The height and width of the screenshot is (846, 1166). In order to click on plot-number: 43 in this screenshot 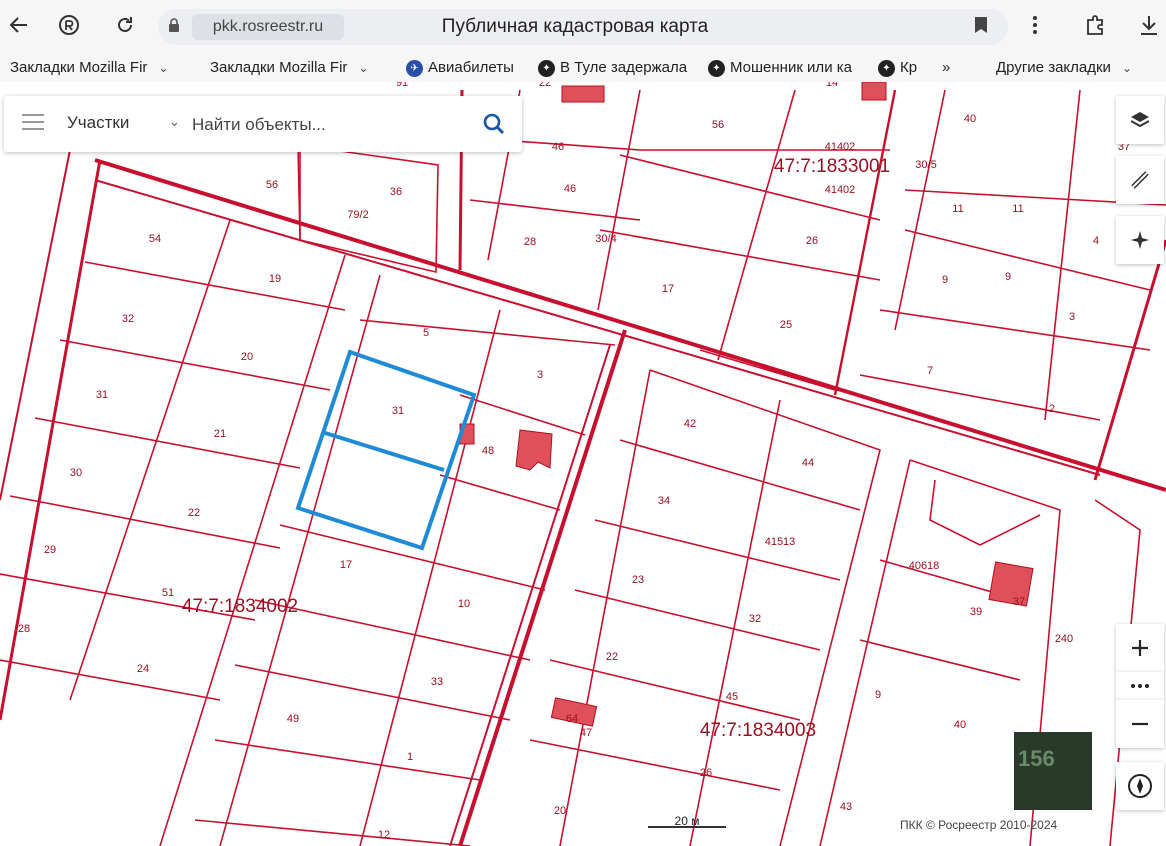, I will do `click(846, 807)`.